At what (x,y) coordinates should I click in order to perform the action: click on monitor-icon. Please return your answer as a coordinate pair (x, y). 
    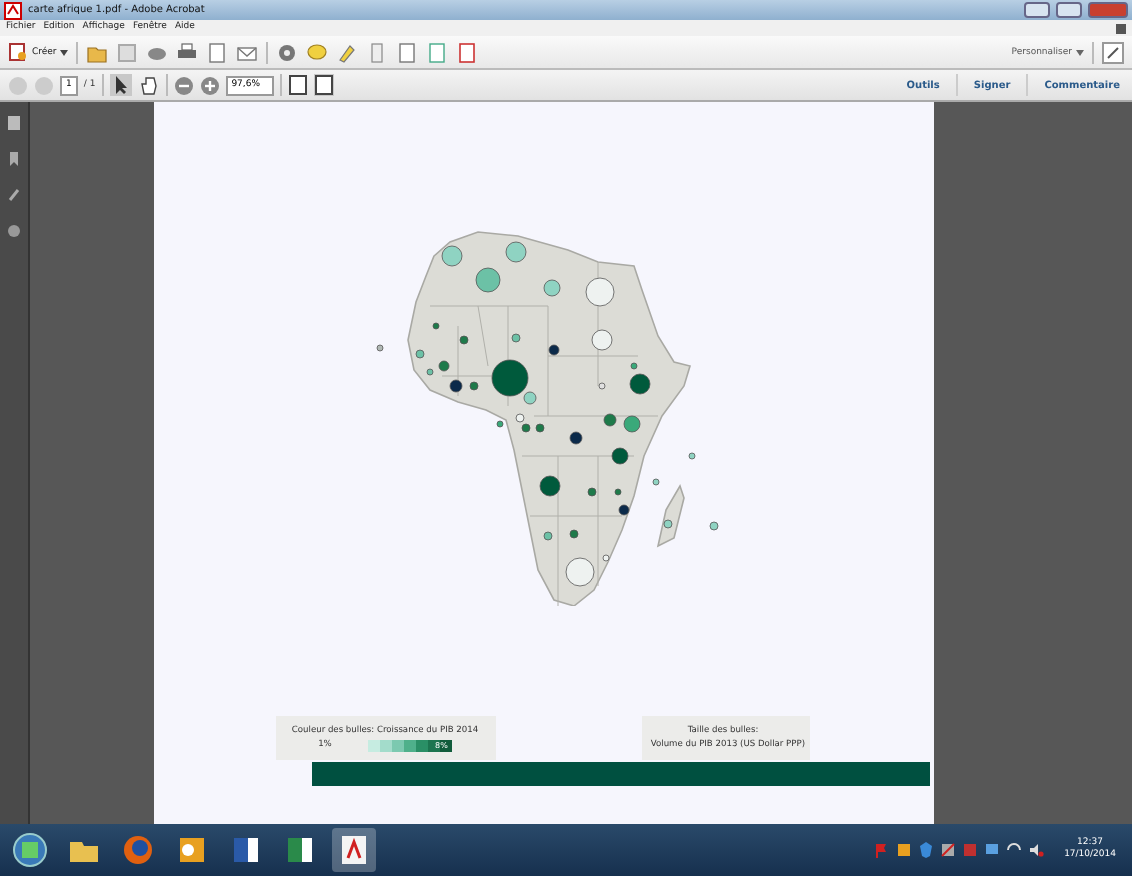
    Looking at the image, I should click on (992, 850).